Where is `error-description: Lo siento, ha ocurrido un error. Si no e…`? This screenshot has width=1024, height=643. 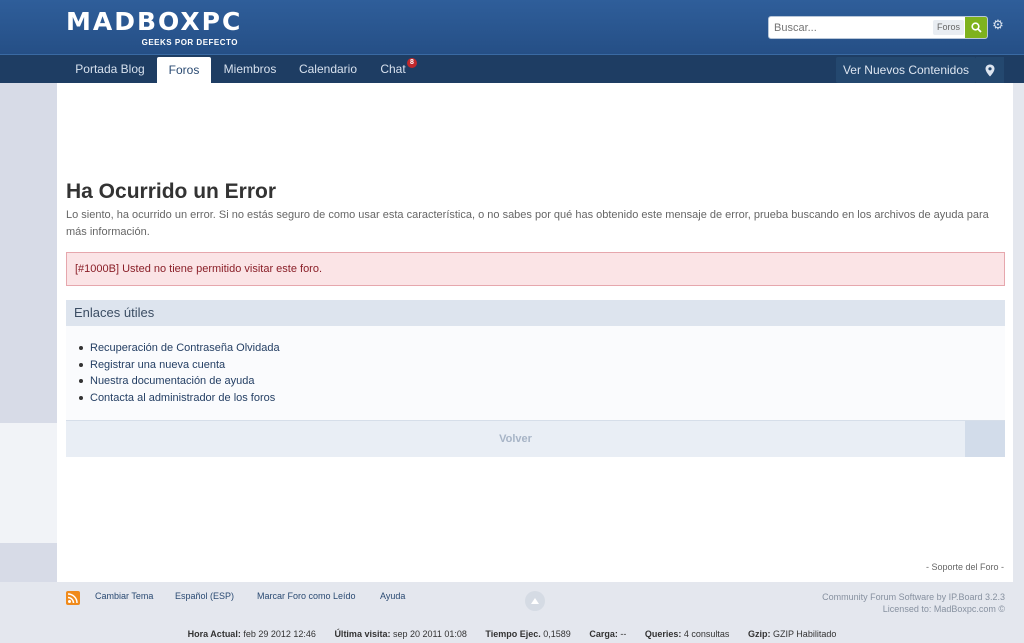 error-description: Lo siento, ha ocurrido un error. Si no e… is located at coordinates (527, 223).